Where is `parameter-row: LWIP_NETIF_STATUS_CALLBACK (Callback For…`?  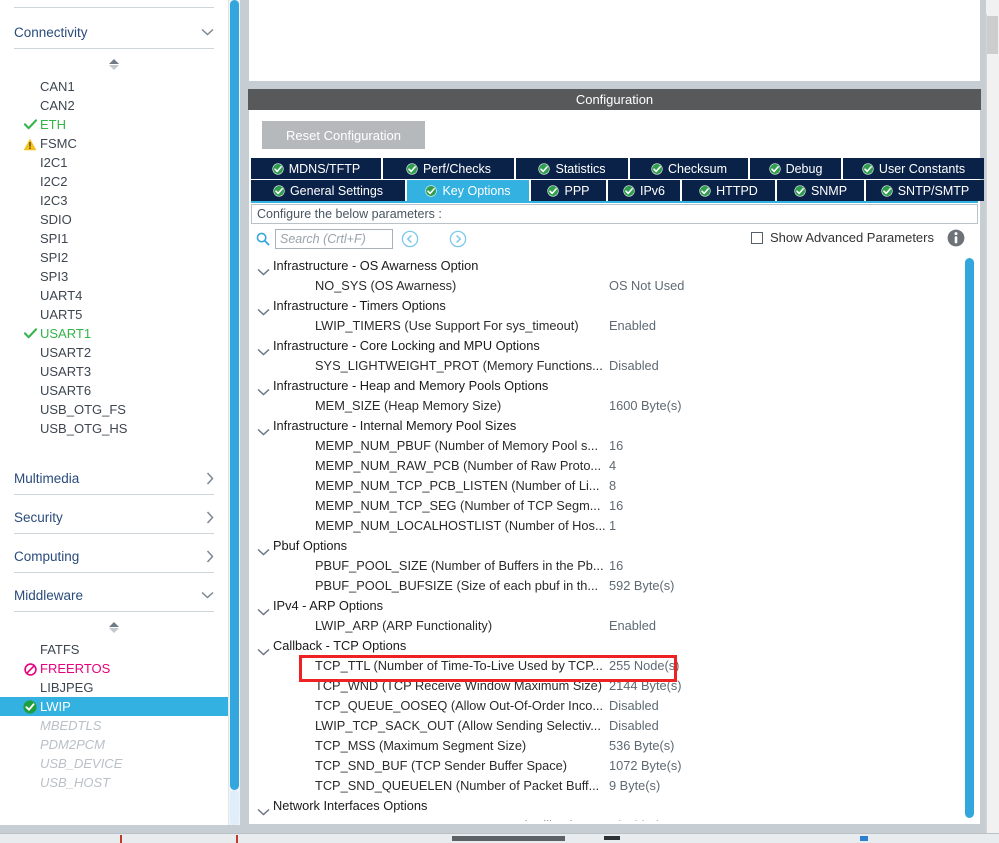
parameter-row: LWIP_NETIF_STATUS_CALLBACK (Callback For… is located at coordinates (614, 818).